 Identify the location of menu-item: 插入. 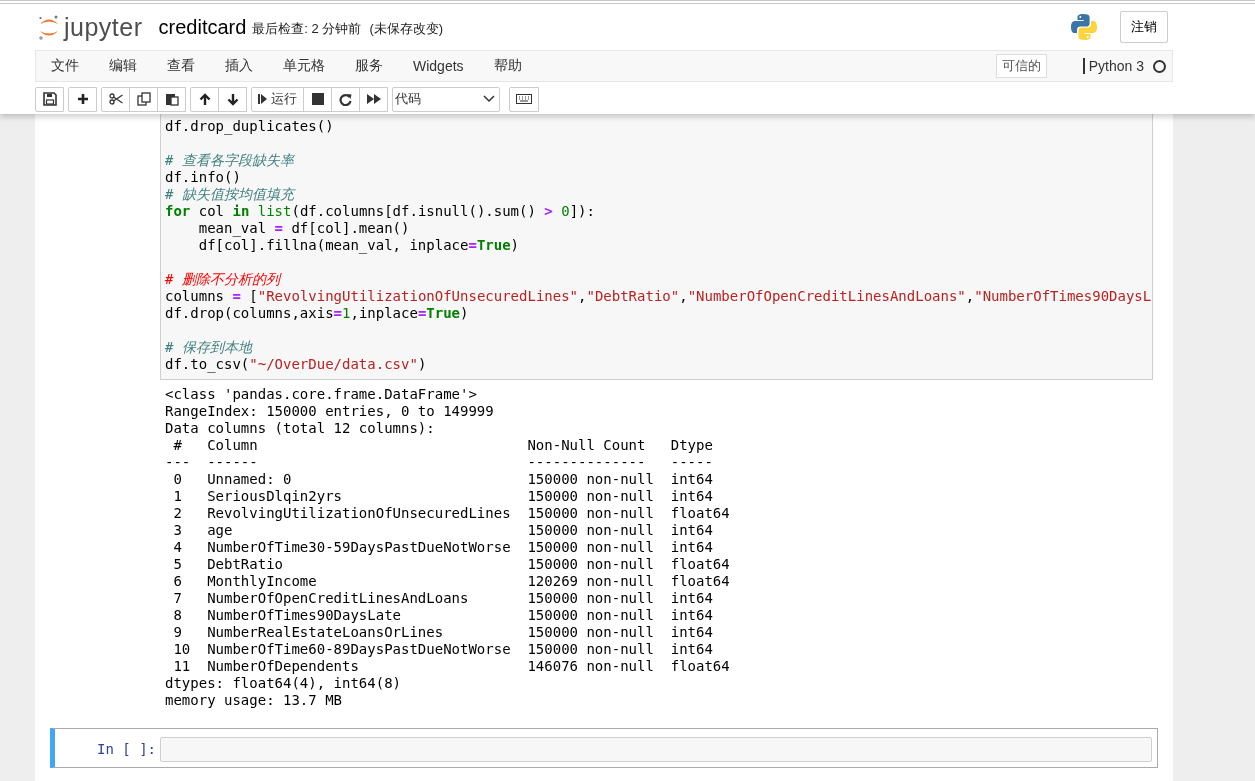
(239, 66).